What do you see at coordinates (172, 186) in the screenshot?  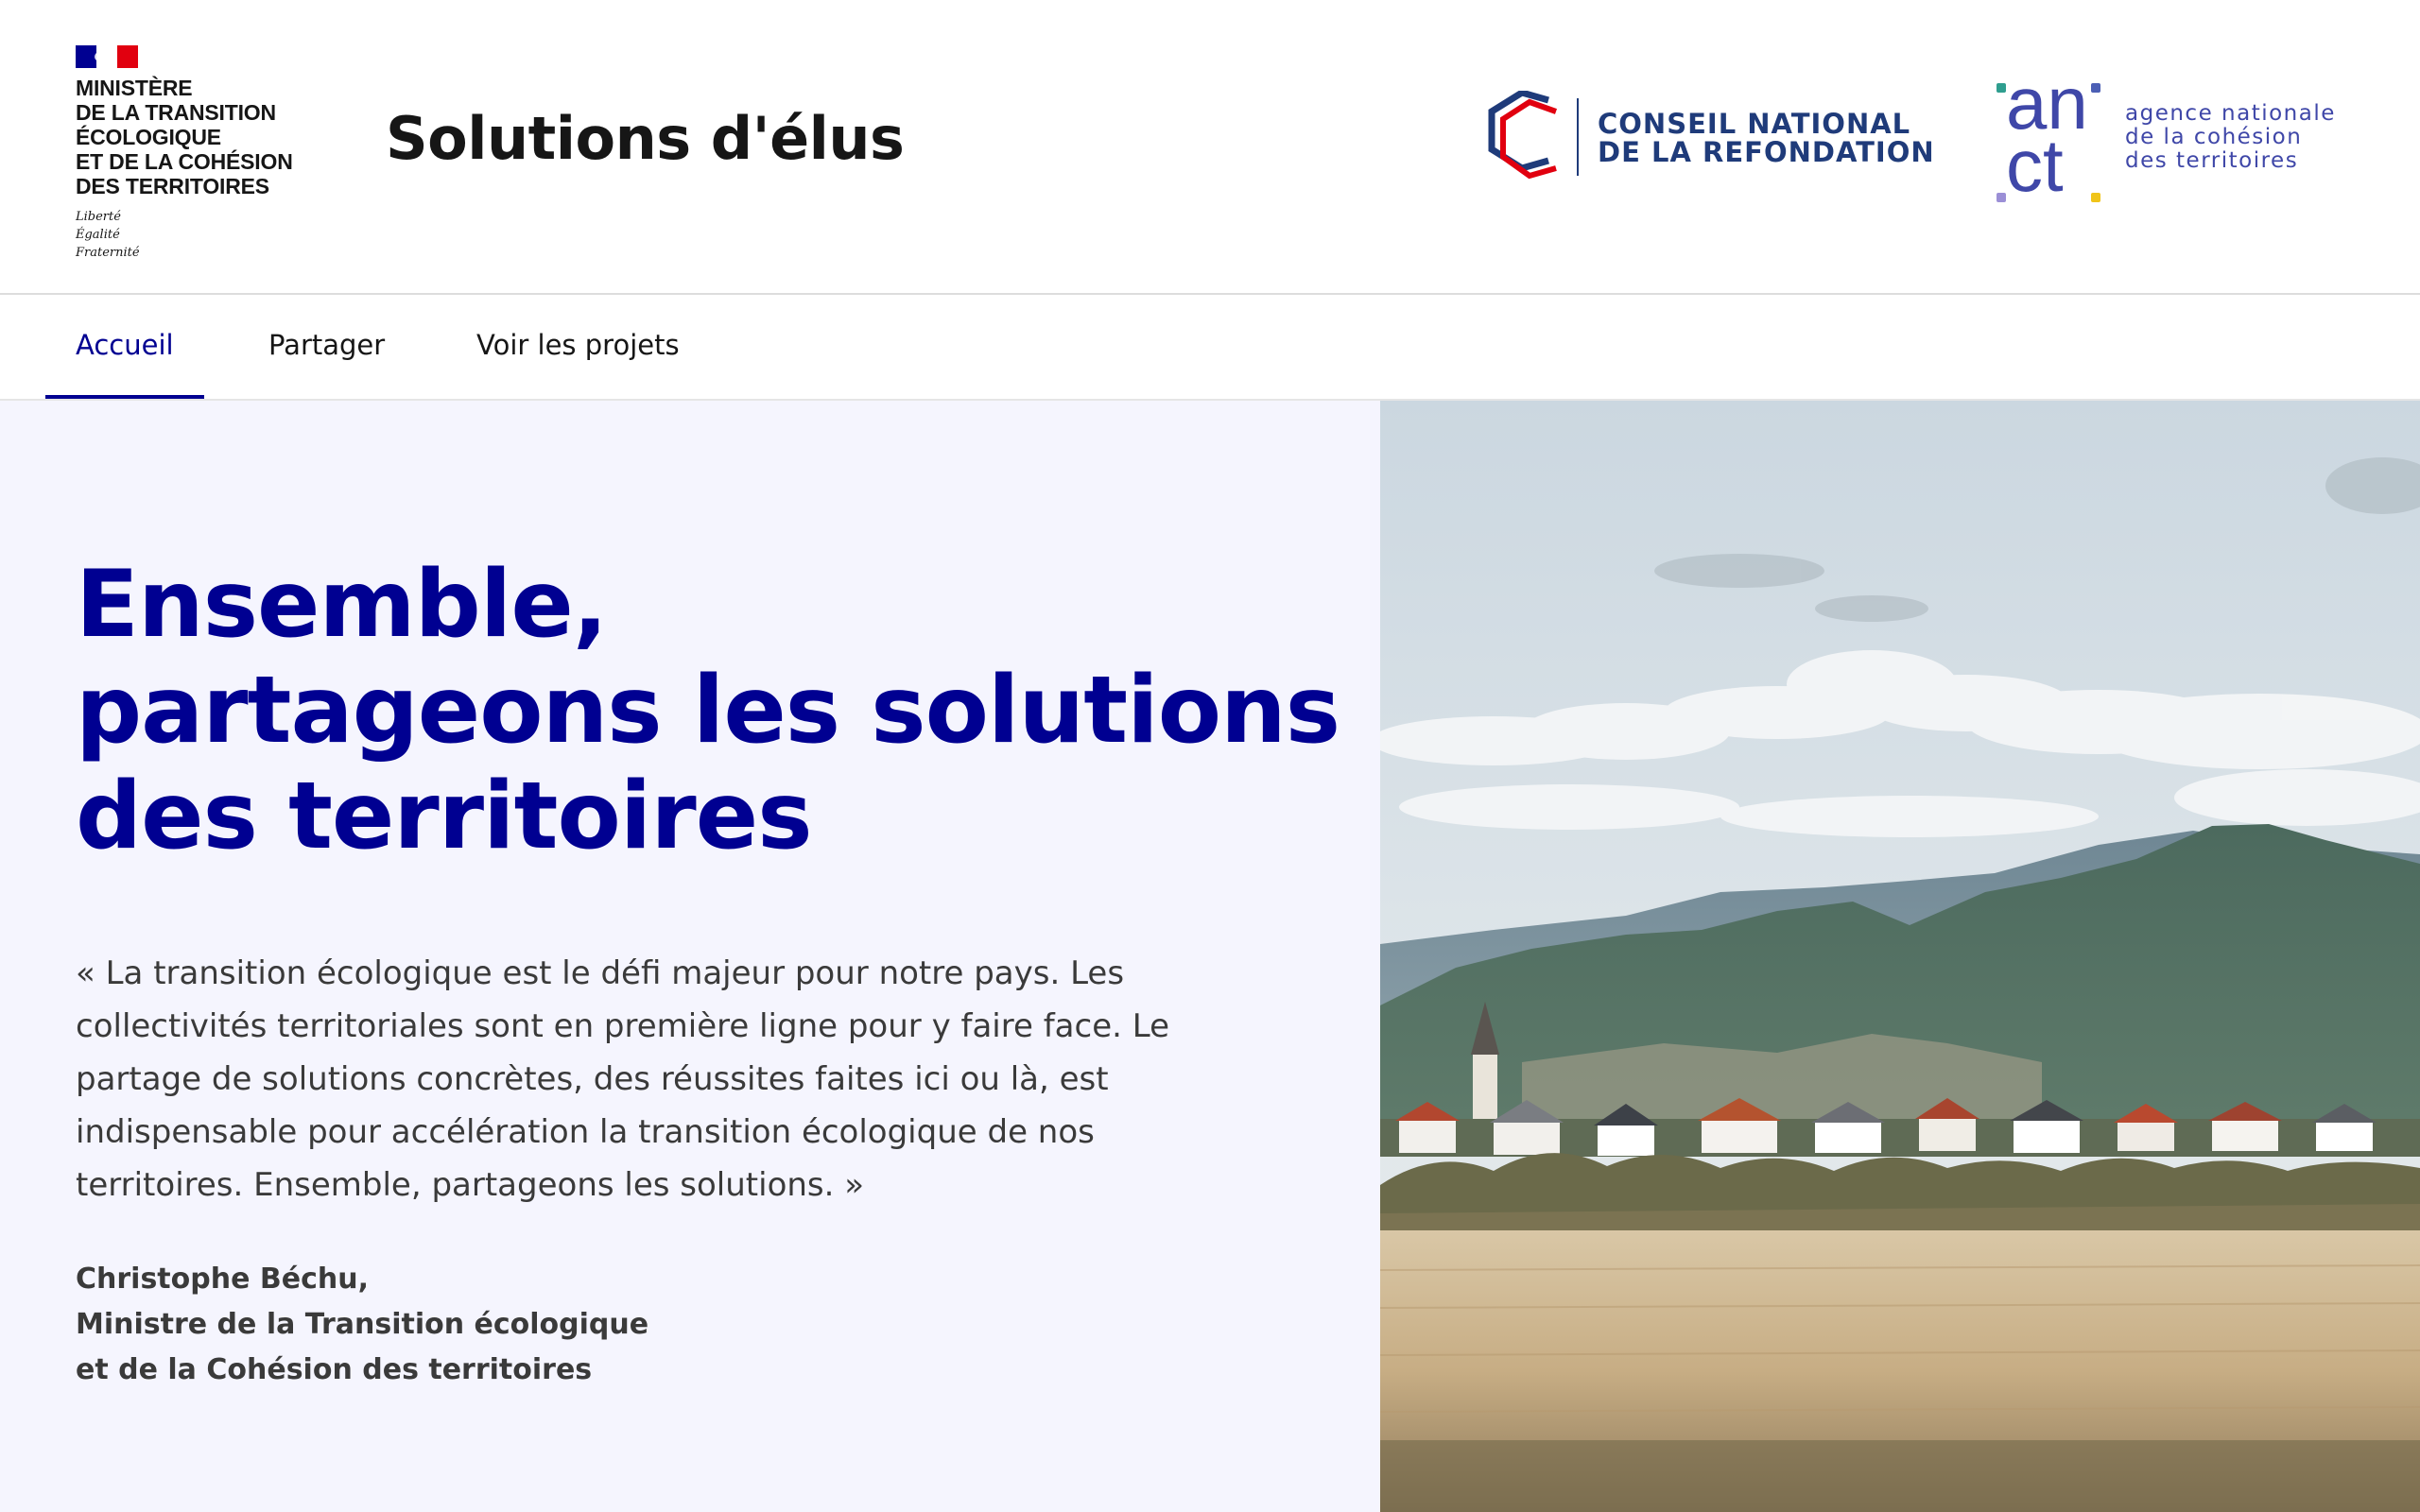 I see `ministry-line: DES TERRITOIRES` at bounding box center [172, 186].